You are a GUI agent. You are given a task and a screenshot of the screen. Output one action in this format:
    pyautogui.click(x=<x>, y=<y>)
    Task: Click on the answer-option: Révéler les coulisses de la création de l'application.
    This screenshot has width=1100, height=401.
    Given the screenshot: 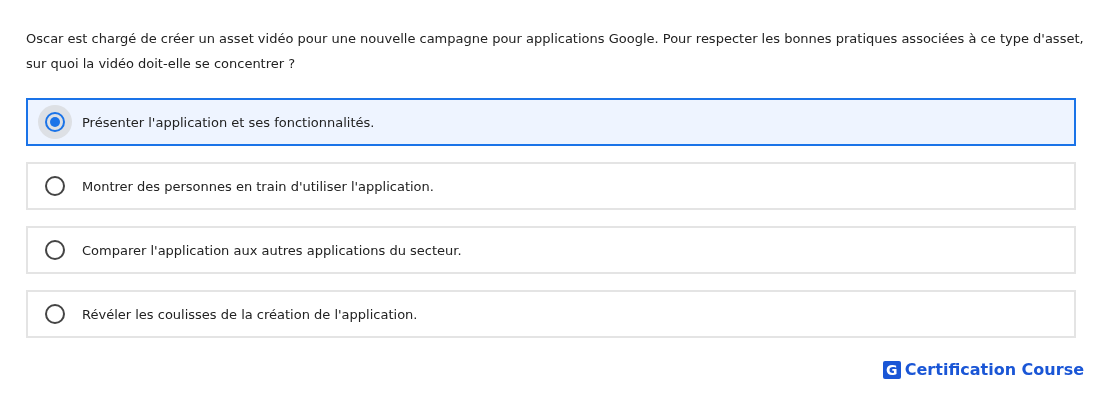 What is the action you would take?
    pyautogui.click(x=551, y=314)
    